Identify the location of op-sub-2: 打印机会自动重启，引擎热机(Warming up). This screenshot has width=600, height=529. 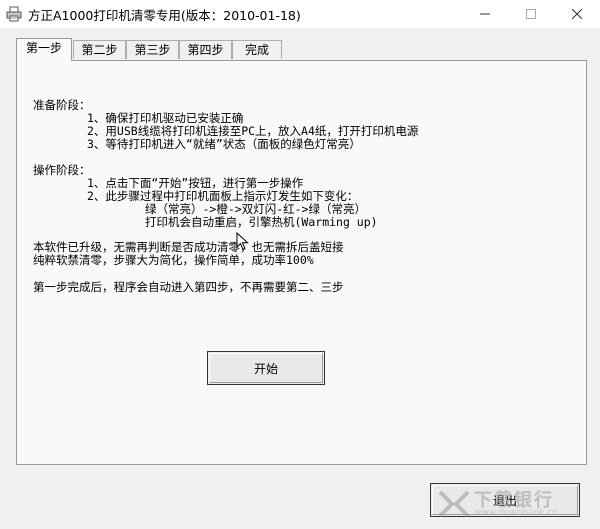
(261, 222).